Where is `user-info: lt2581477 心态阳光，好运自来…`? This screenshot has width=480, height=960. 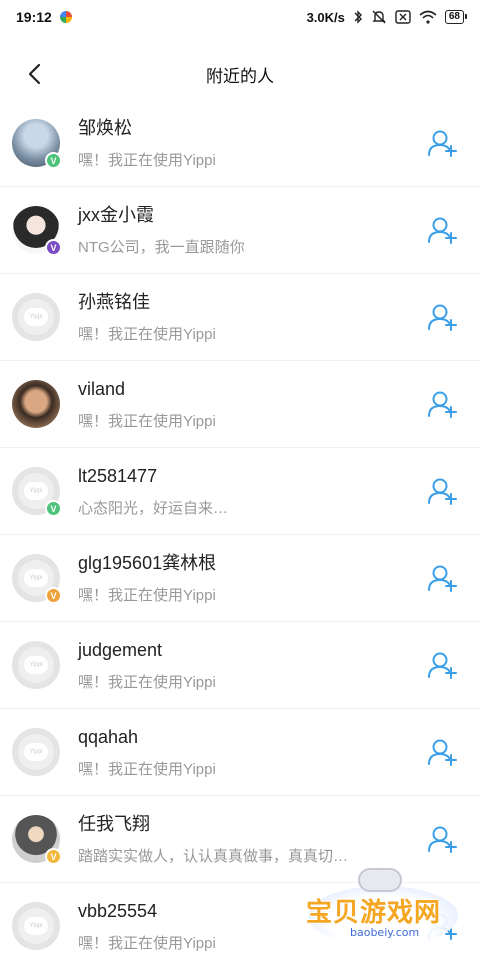
user-info: lt2581477 心态阳光，好运自来… is located at coordinates (238, 492).